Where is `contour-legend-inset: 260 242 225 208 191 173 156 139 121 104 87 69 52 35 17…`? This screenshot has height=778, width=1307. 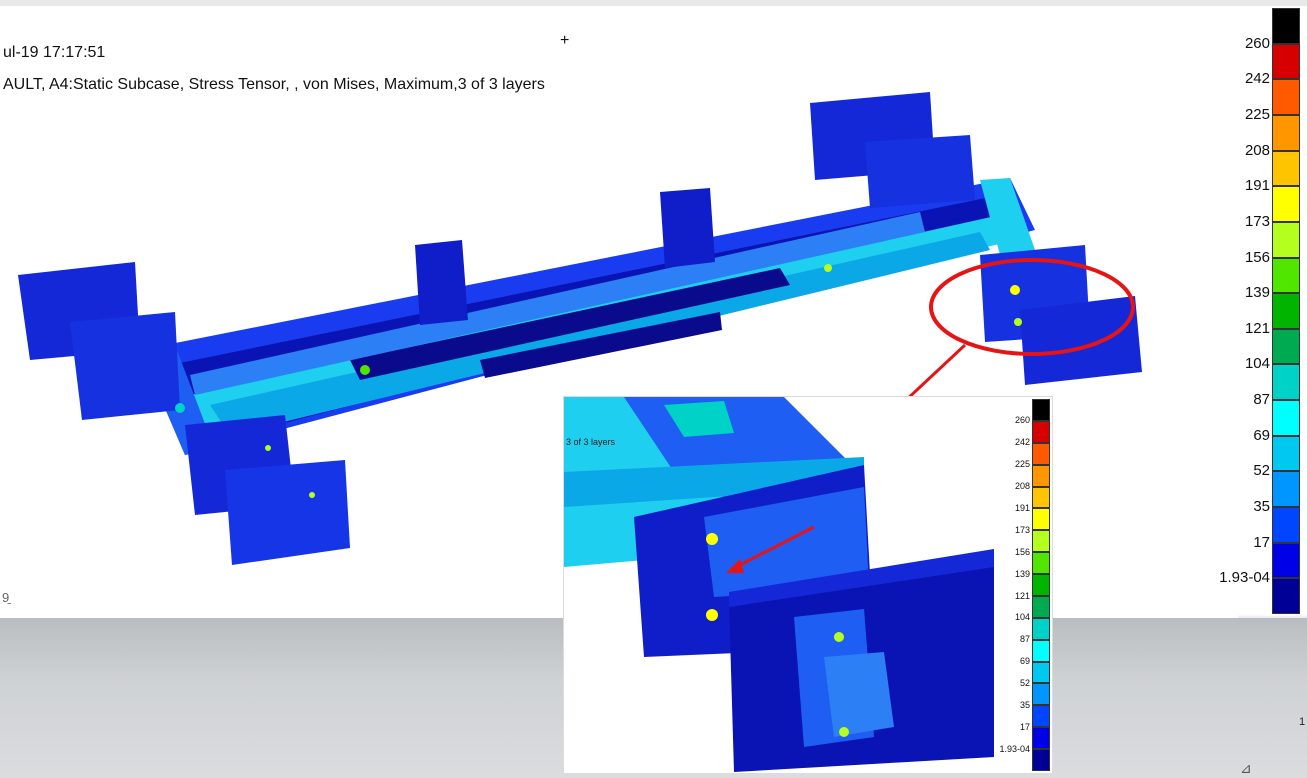 contour-legend-inset: 260 242 225 208 191 173 156 139 121 104 87 69 52 35 17… is located at coordinates (1024, 585).